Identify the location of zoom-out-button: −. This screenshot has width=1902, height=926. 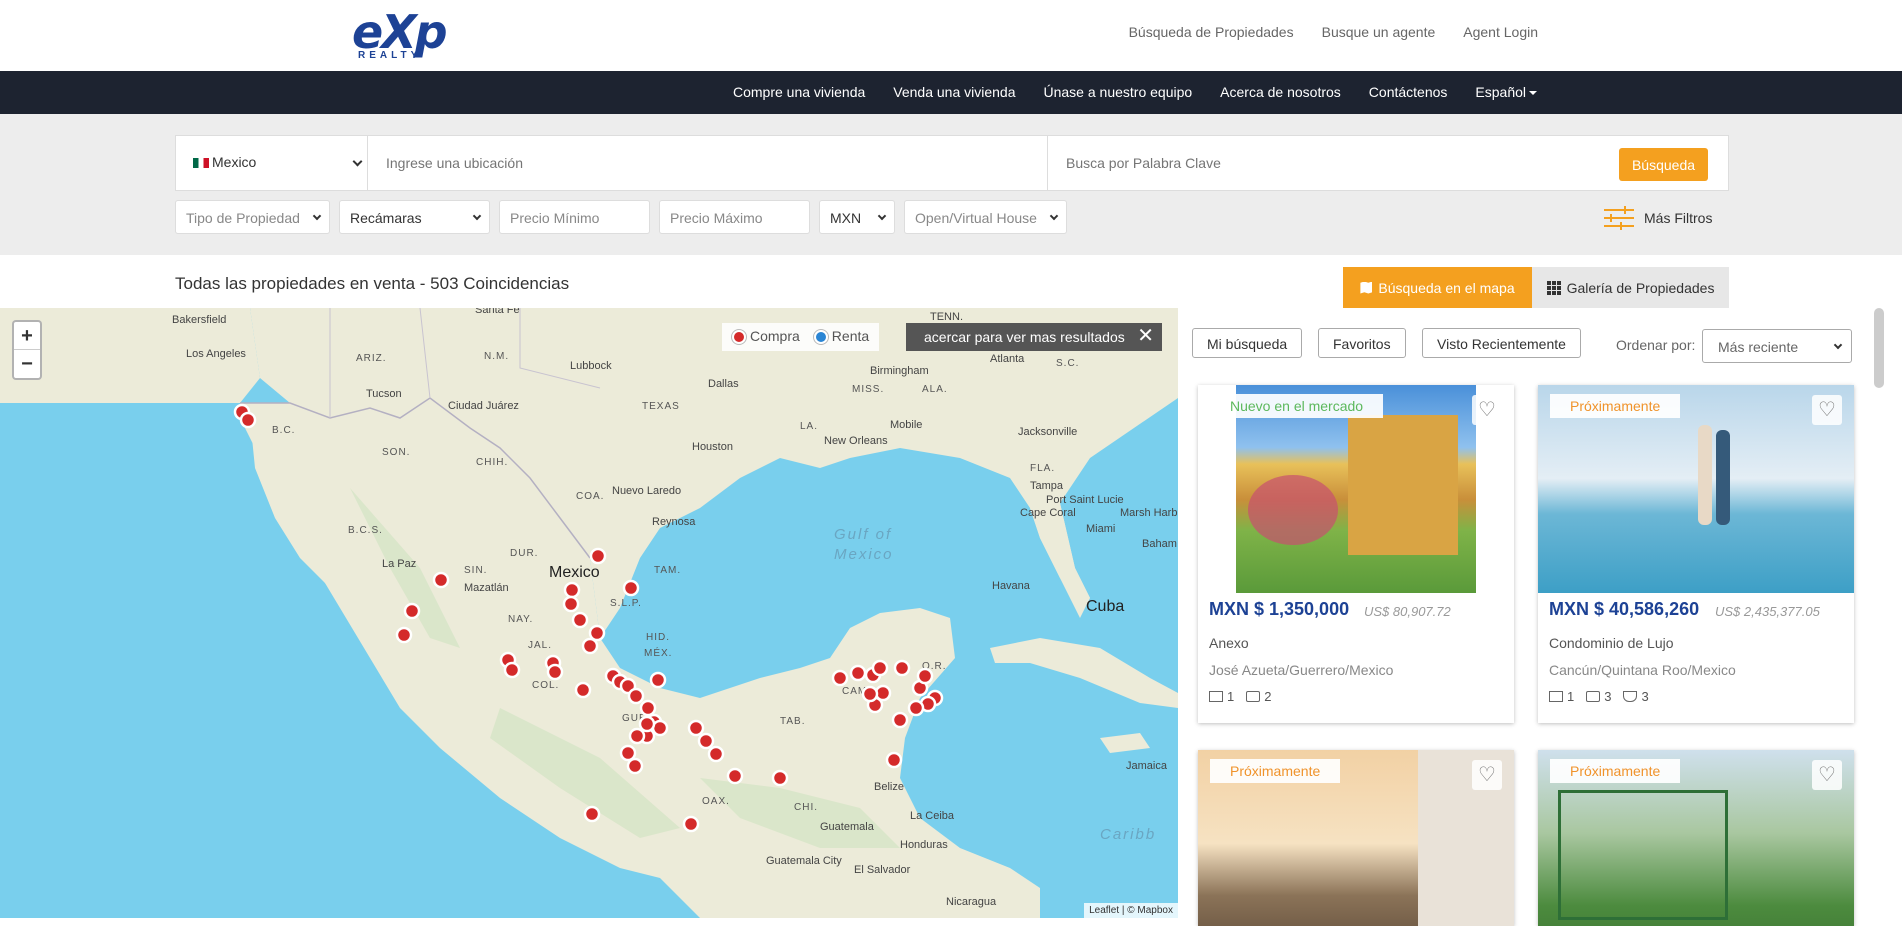
(27, 364).